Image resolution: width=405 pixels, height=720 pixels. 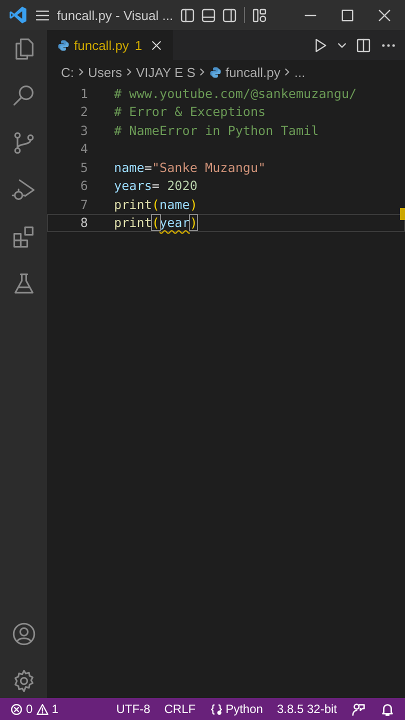 I want to click on sidebar-layout-icon, so click(x=187, y=15).